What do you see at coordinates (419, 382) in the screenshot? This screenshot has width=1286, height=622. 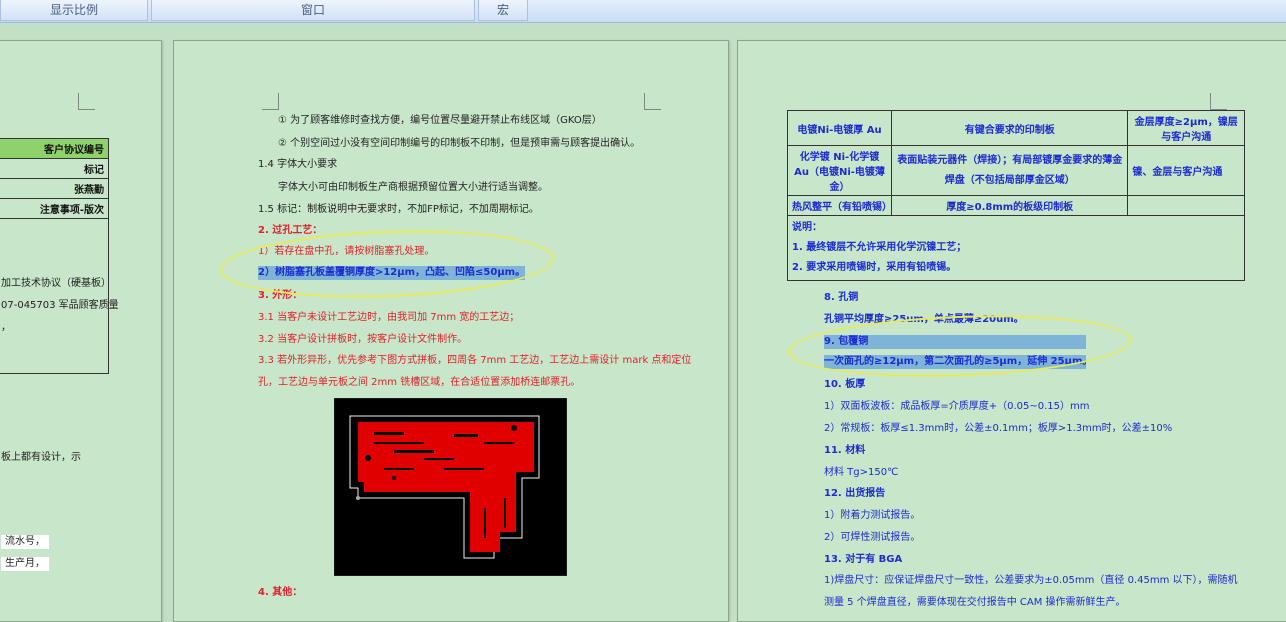 I see `text-line: 孔，工艺边与单元板之间 2mm 铣槽区域，在合适位置添加桥连邮票孔。` at bounding box center [419, 382].